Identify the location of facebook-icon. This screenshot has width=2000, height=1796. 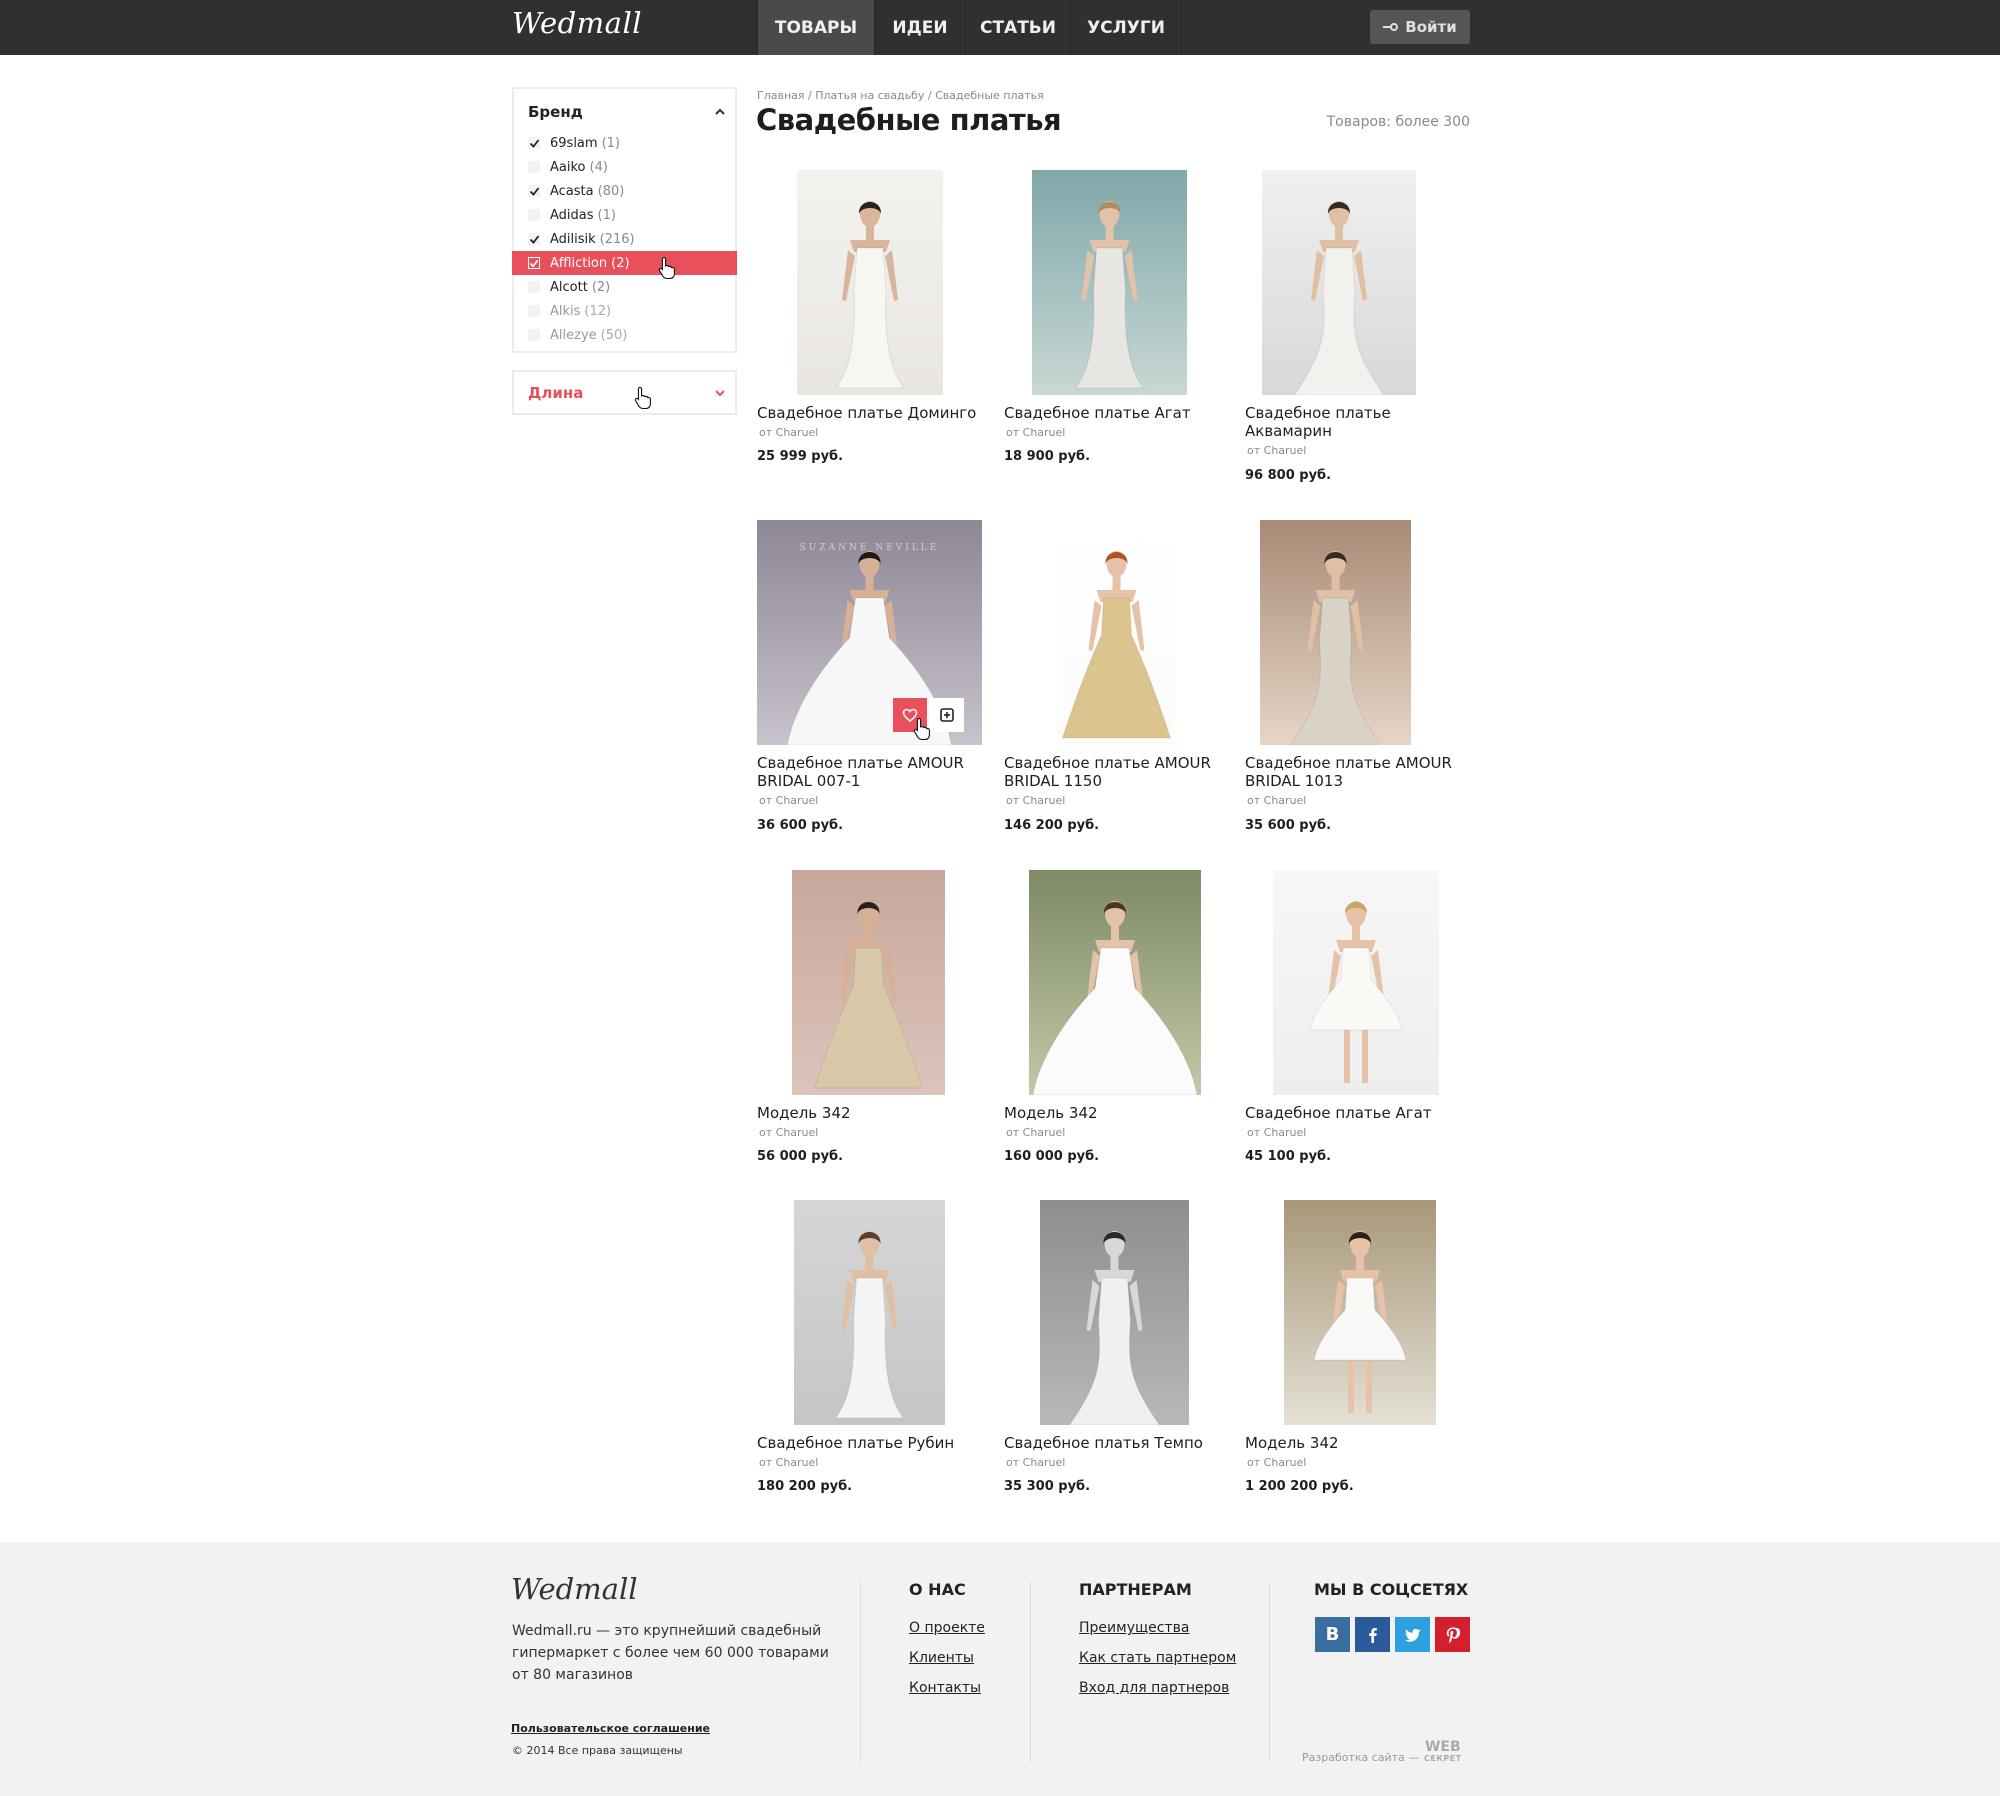
(1372, 1634).